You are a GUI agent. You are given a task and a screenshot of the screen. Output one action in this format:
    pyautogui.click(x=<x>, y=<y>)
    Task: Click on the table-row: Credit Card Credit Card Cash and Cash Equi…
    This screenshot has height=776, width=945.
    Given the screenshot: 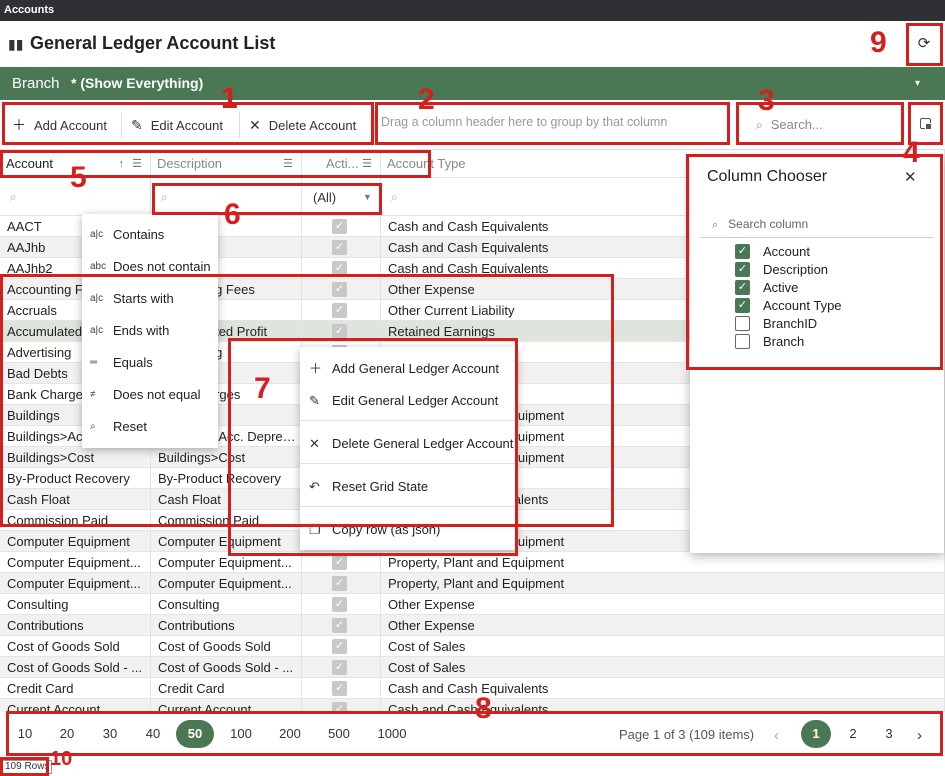 What is the action you would take?
    pyautogui.click(x=472, y=688)
    